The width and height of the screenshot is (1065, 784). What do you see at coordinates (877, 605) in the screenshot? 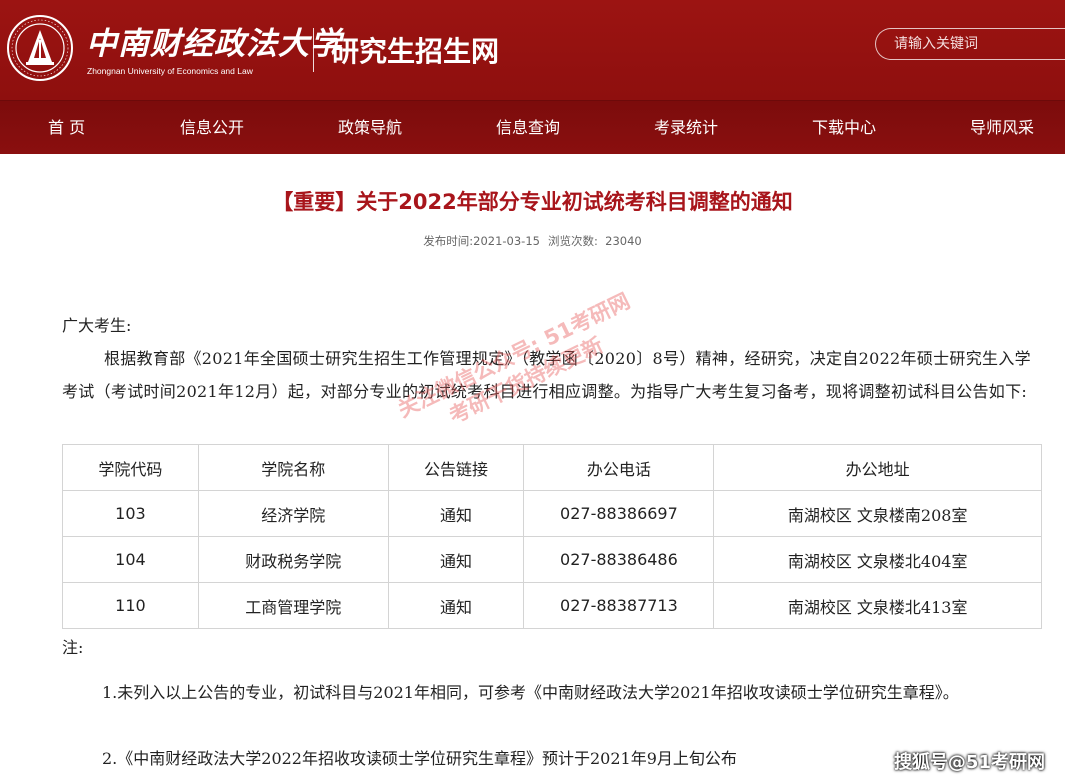
I see `cell-address: 南湖校区 文泉楼北413室` at bounding box center [877, 605].